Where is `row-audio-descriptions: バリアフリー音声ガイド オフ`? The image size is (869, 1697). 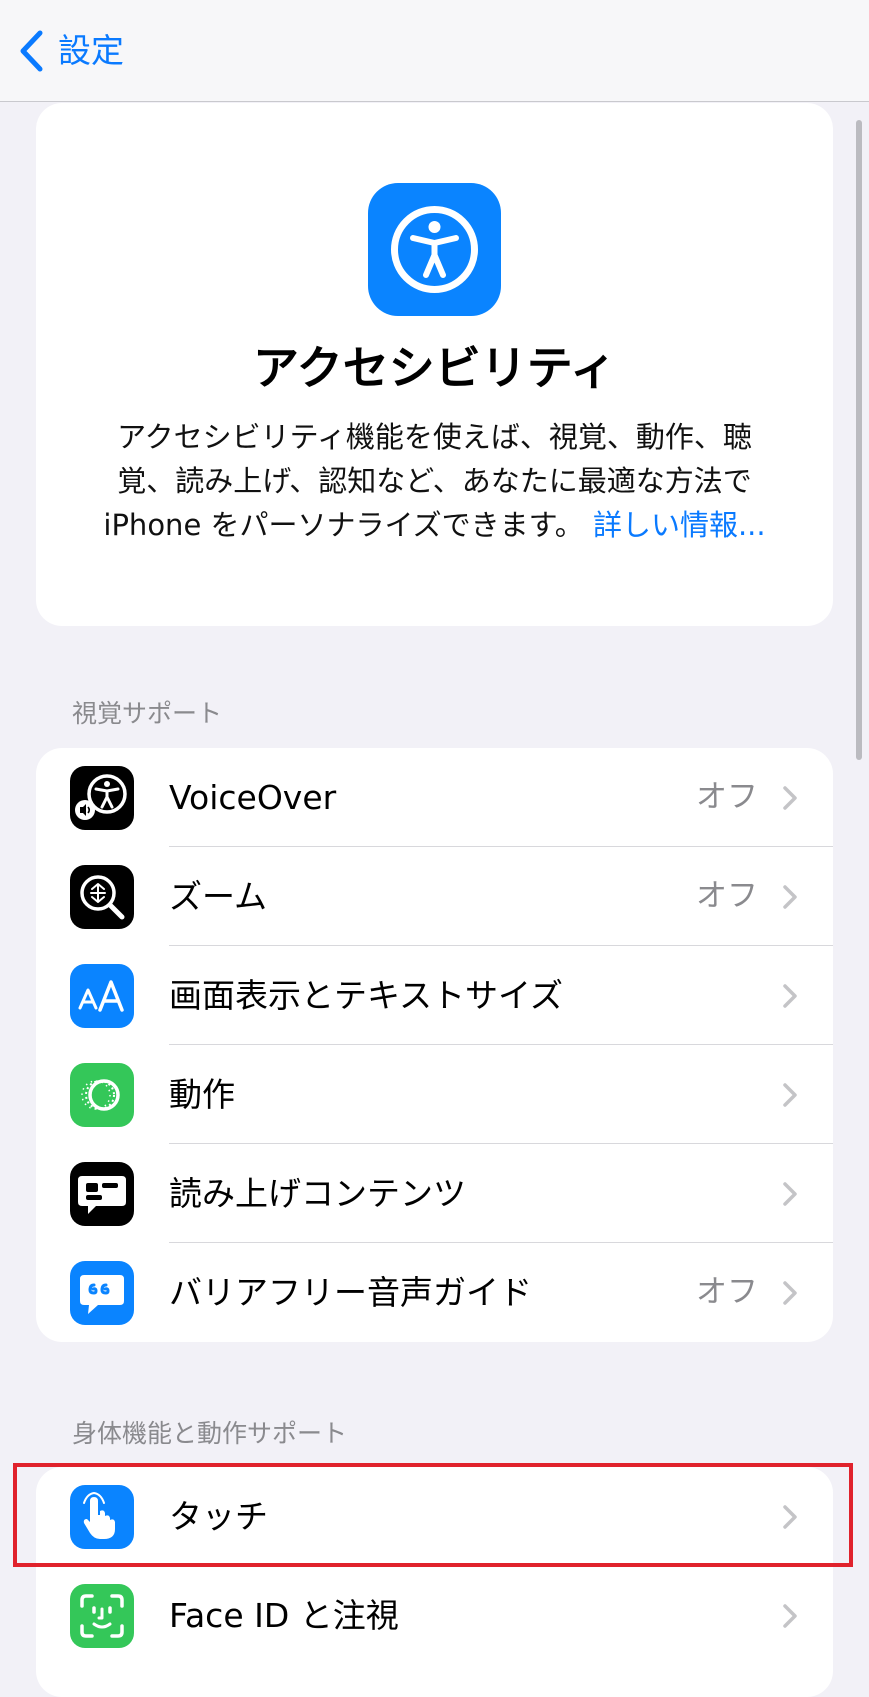
row-audio-descriptions: バリアフリー音声ガイド オフ is located at coordinates (434, 1292).